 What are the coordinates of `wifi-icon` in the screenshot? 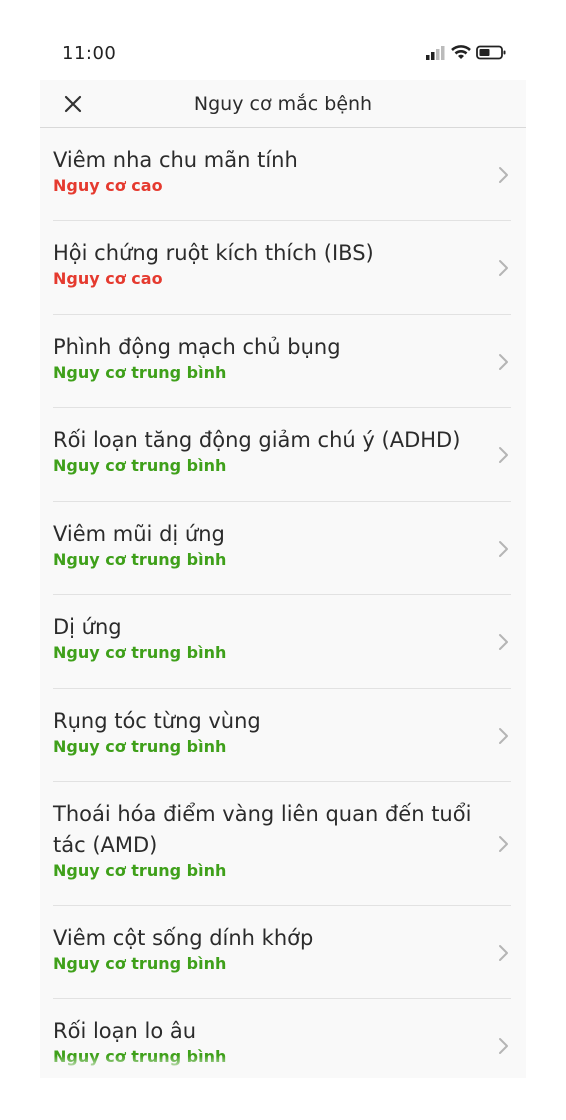 It's located at (461, 52).